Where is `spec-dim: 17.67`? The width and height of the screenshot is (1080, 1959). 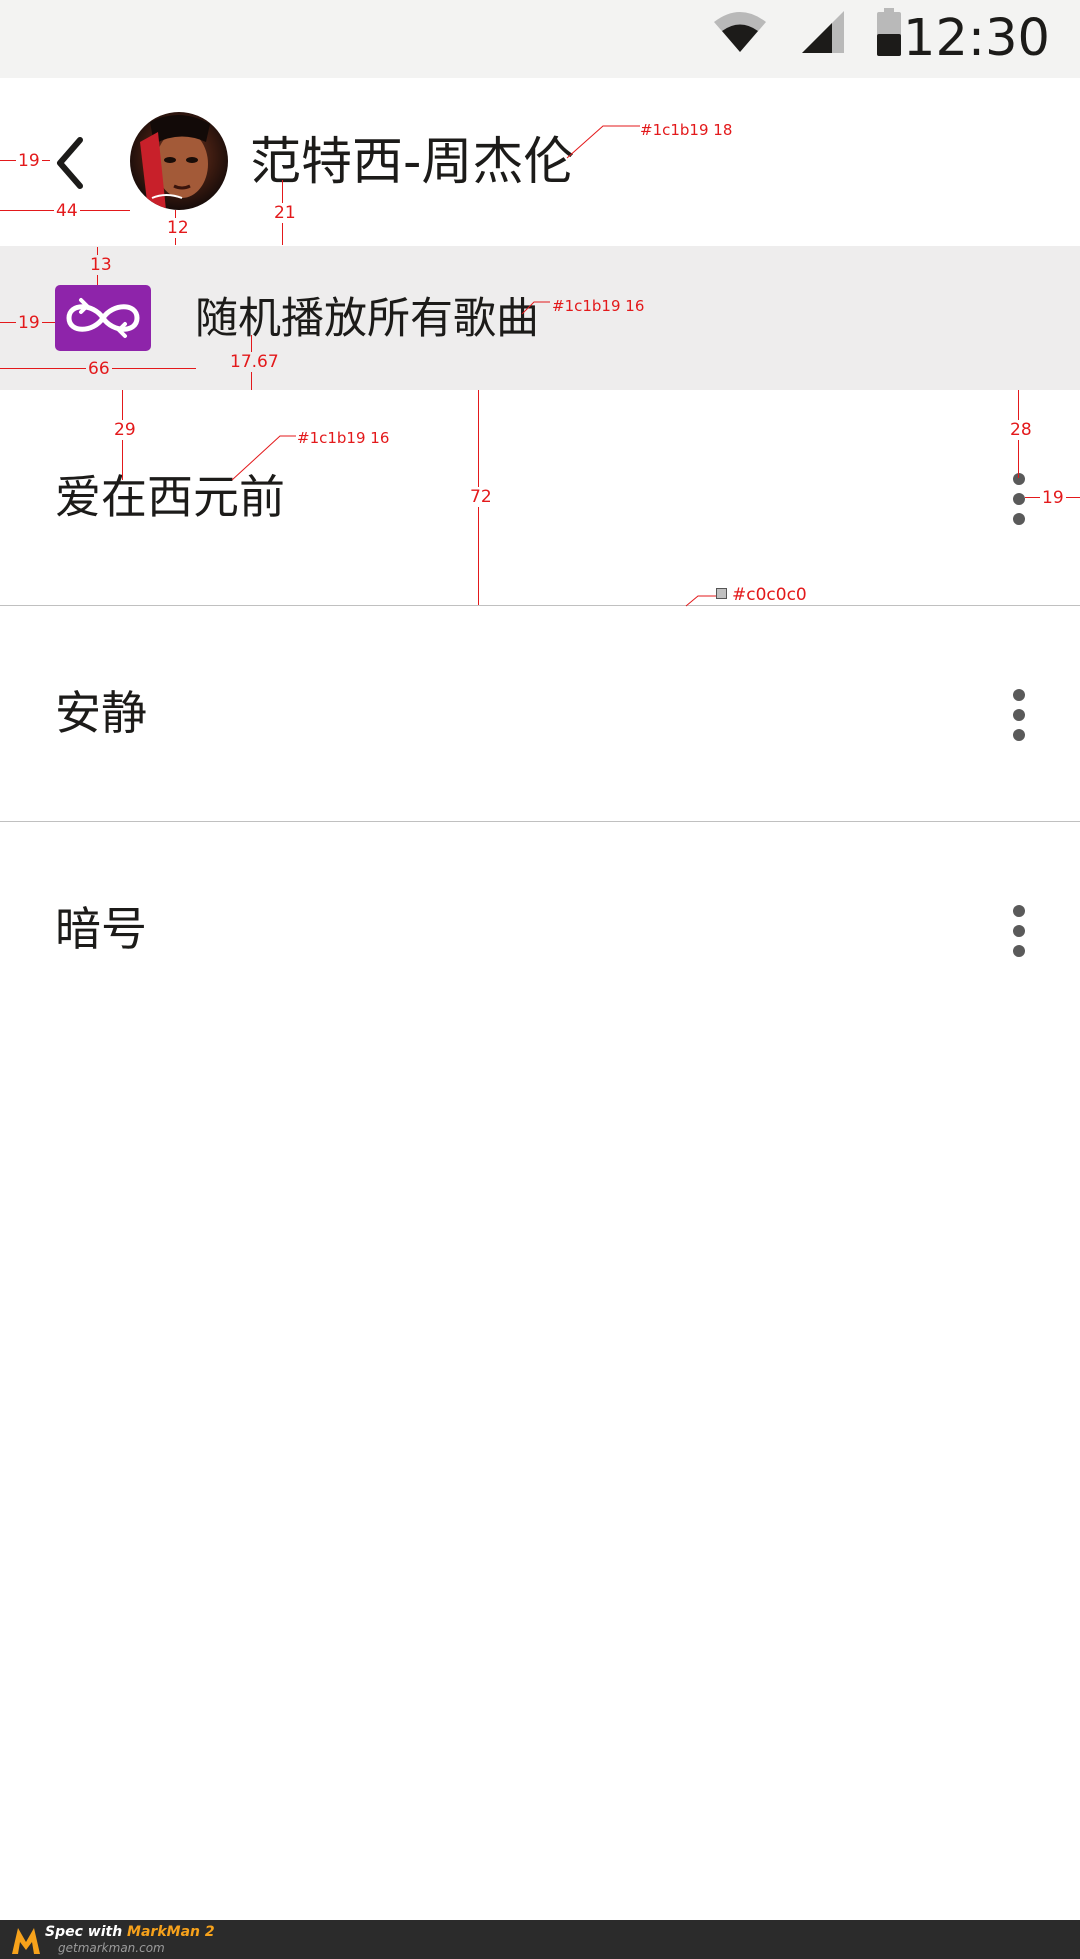
spec-dim: 17.67 is located at coordinates (254, 362).